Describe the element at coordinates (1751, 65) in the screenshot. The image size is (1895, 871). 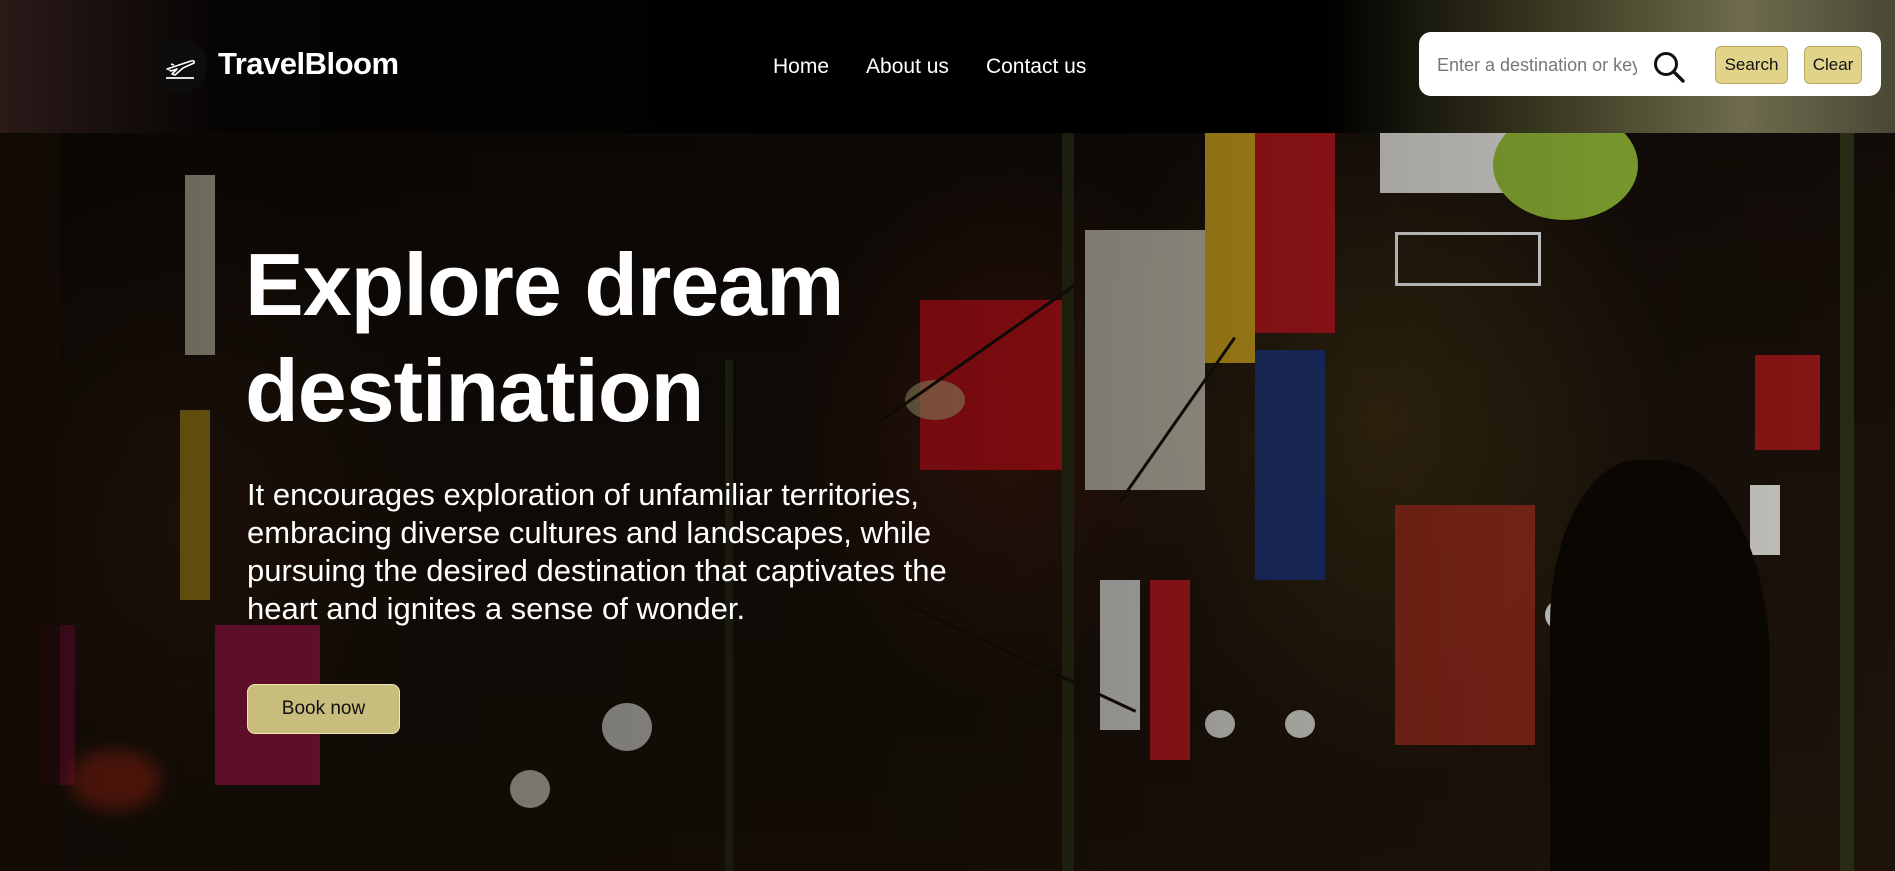
I see `search-button: Search` at that location.